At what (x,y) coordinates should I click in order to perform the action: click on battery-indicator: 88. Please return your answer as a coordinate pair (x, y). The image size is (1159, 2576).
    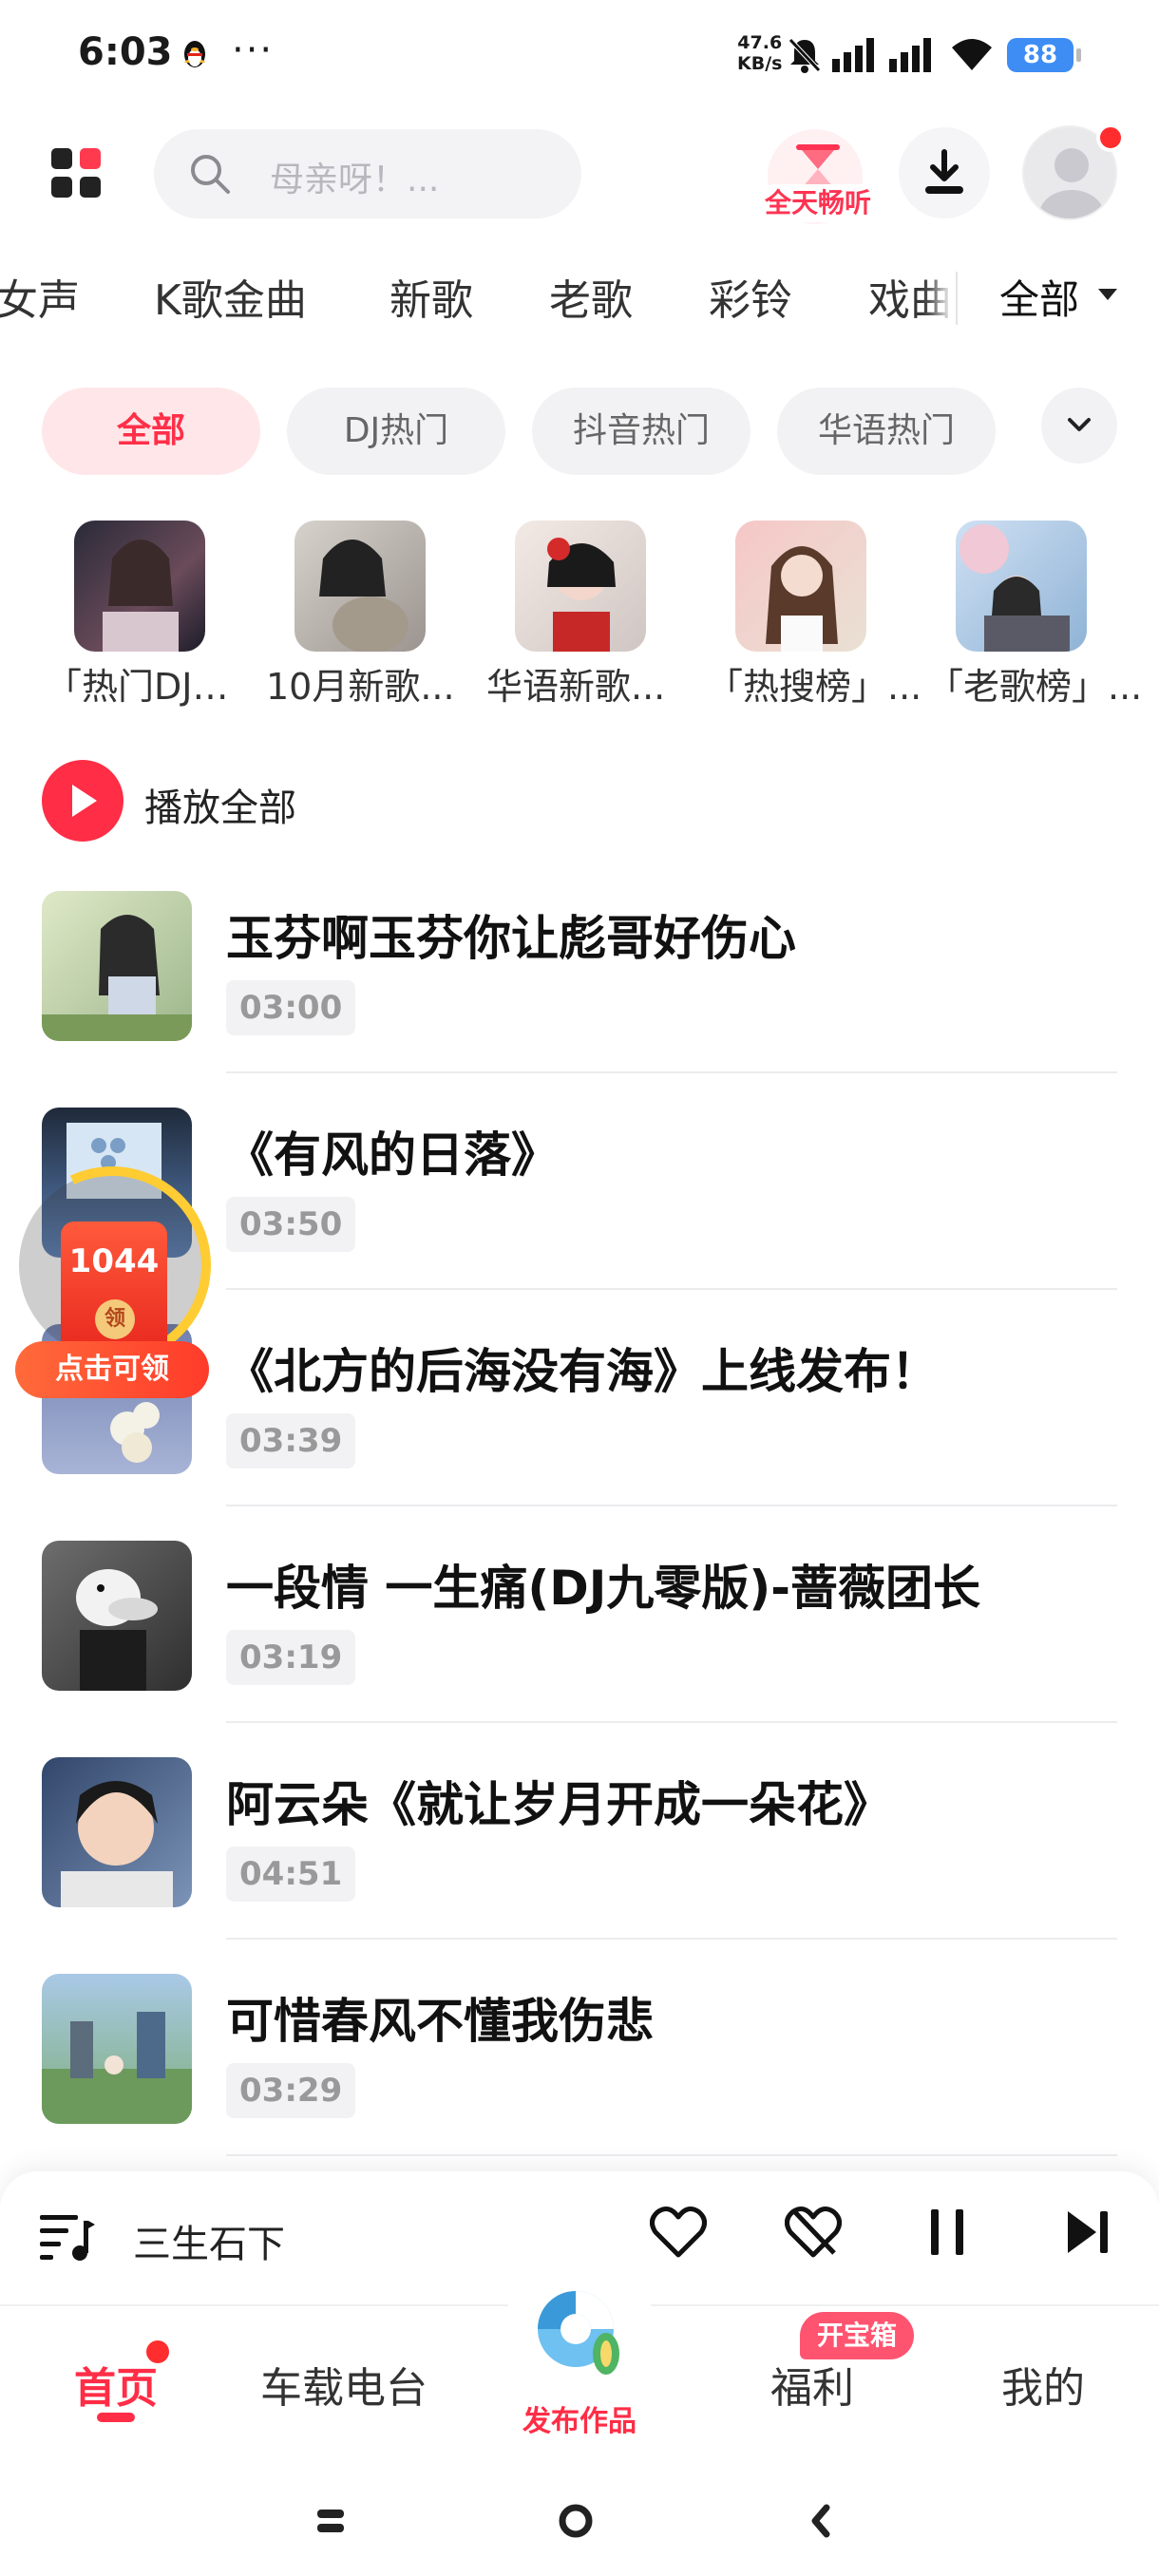
    Looking at the image, I should click on (1044, 55).